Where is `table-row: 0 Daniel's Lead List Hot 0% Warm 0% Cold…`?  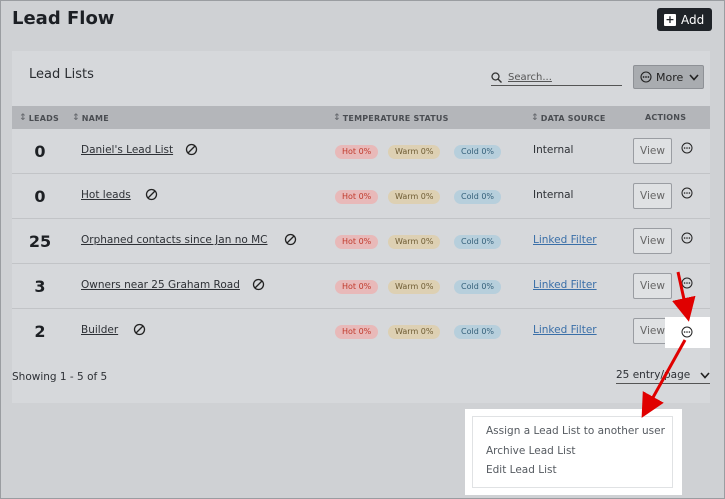 table-row: 0 Daniel's Lead List Hot 0% Warm 0% Cold… is located at coordinates (361, 151).